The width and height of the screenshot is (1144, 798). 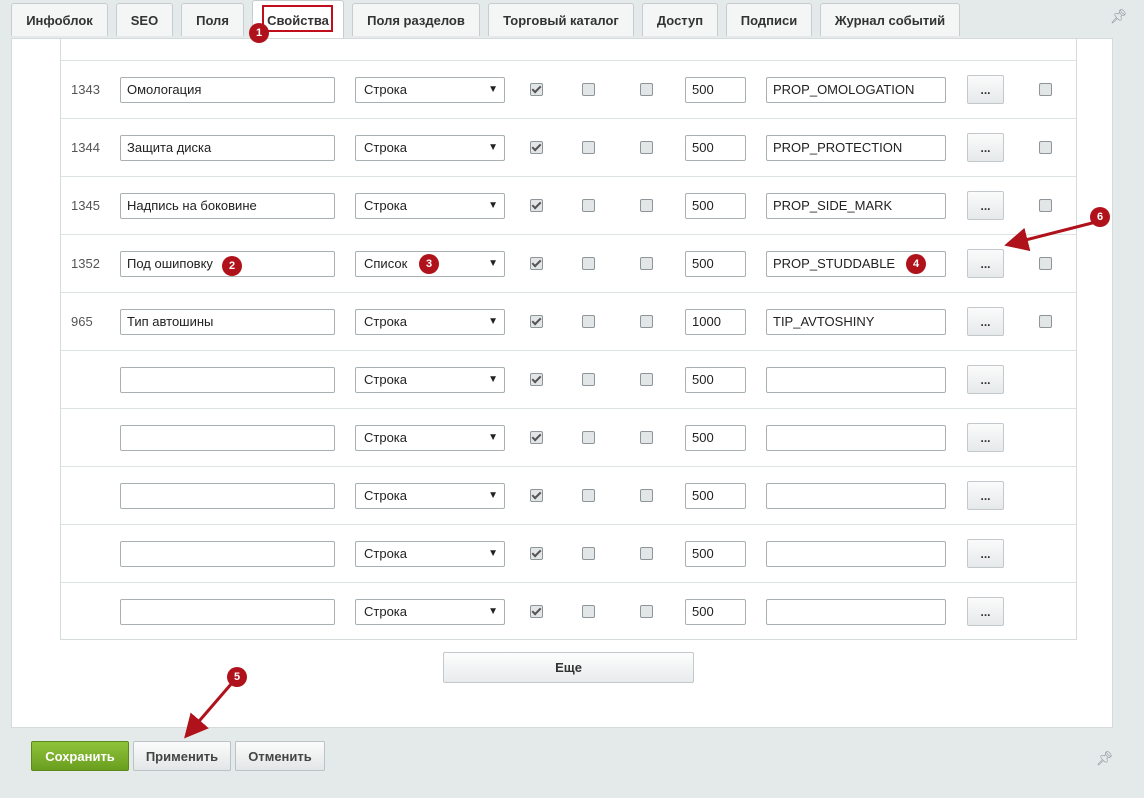 I want to click on more-button: Еще, so click(x=568, y=667).